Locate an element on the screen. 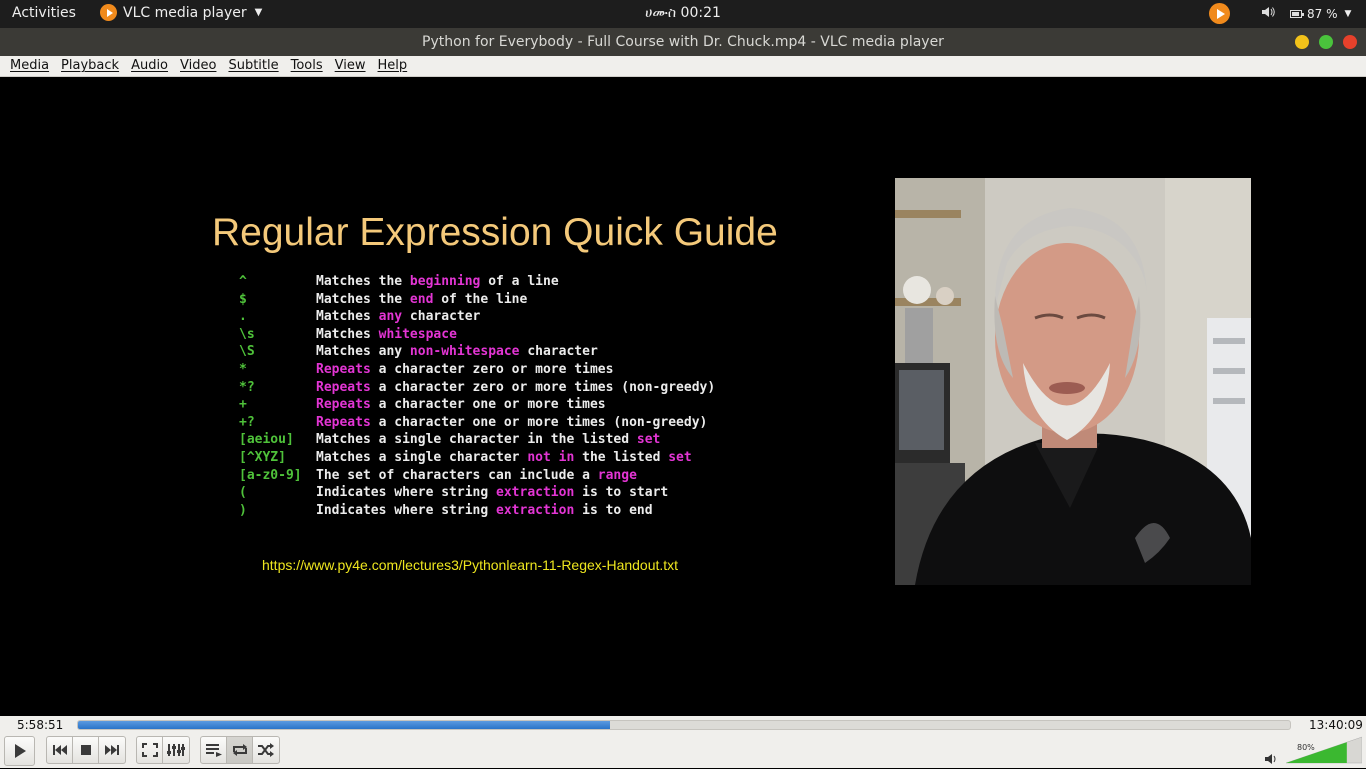 The height and width of the screenshot is (769, 1366). menu-video: Video is located at coordinates (198, 66).